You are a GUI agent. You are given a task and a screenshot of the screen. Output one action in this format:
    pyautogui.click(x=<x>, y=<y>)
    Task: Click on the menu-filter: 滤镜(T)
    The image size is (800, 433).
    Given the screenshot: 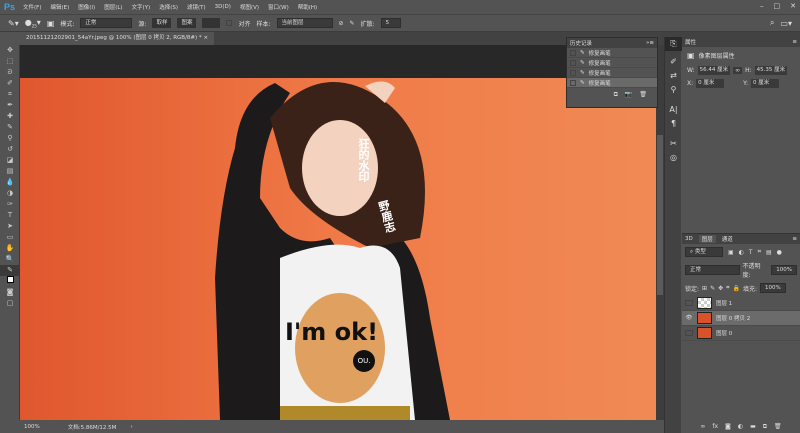 What is the action you would take?
    pyautogui.click(x=196, y=7)
    